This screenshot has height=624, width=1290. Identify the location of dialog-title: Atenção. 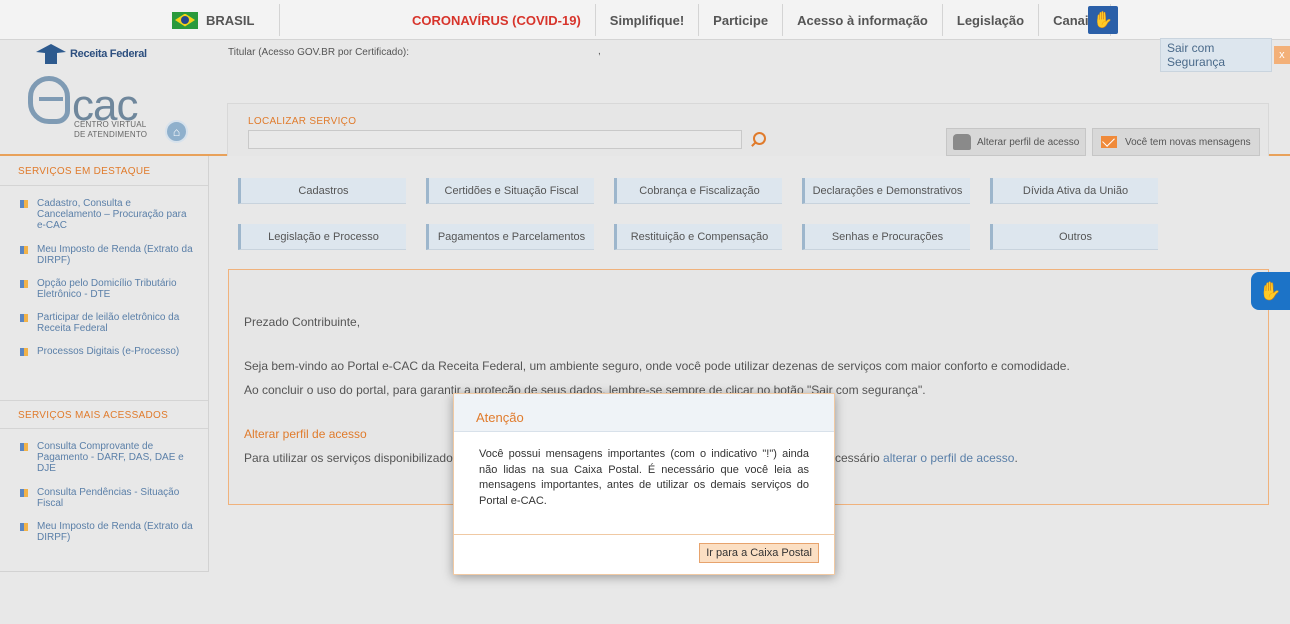
(644, 413).